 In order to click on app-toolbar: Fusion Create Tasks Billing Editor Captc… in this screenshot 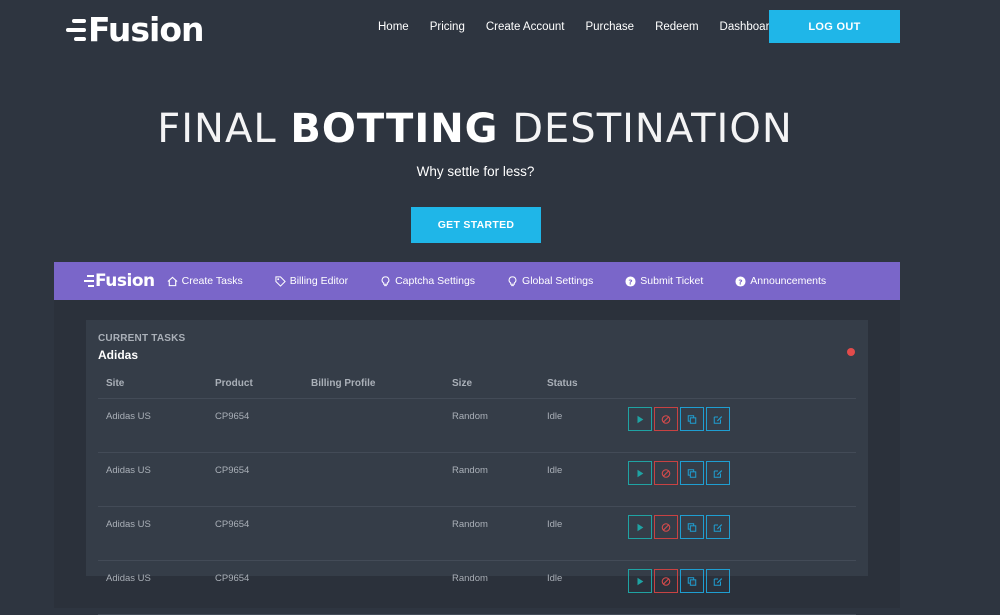, I will do `click(477, 281)`.